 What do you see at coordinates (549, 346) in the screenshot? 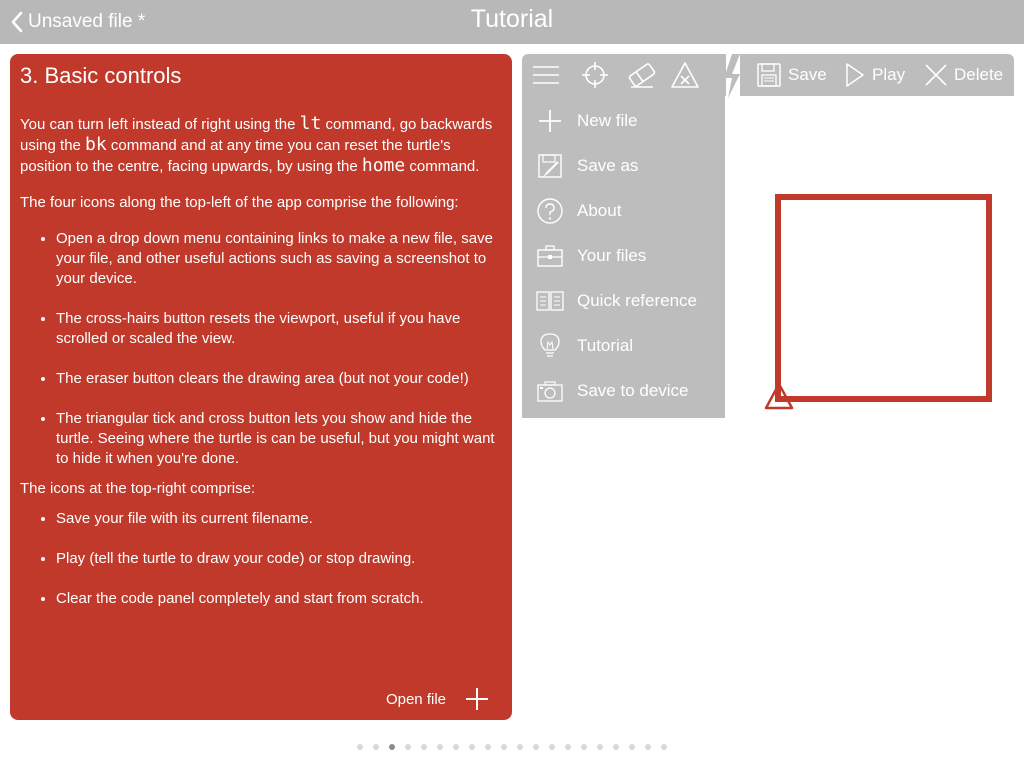
I see `lightbulb-icon` at bounding box center [549, 346].